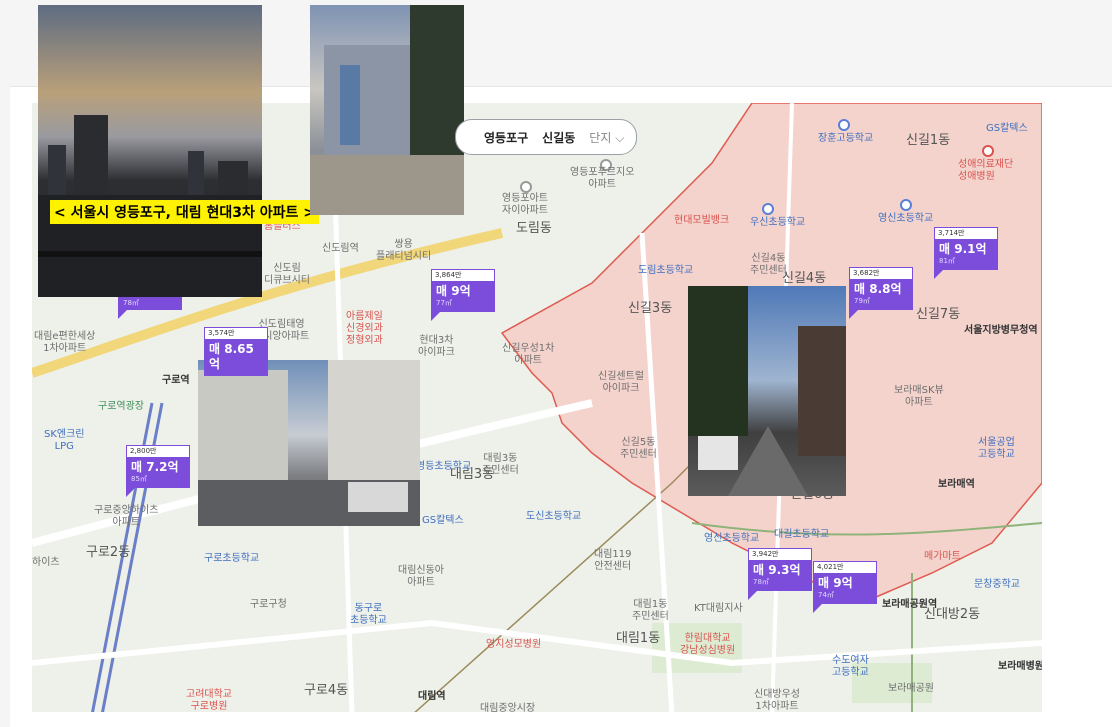  Describe the element at coordinates (444, 466) in the screenshot. I see `label-yeongdeung-cho: 영등초등학교` at that location.